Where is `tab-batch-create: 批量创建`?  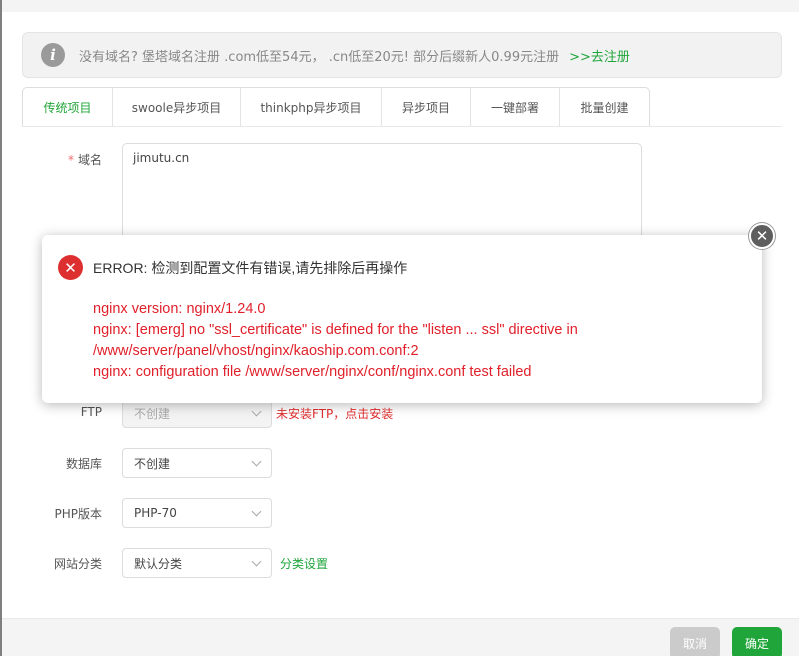 tab-batch-create: 批量创建 is located at coordinates (604, 107).